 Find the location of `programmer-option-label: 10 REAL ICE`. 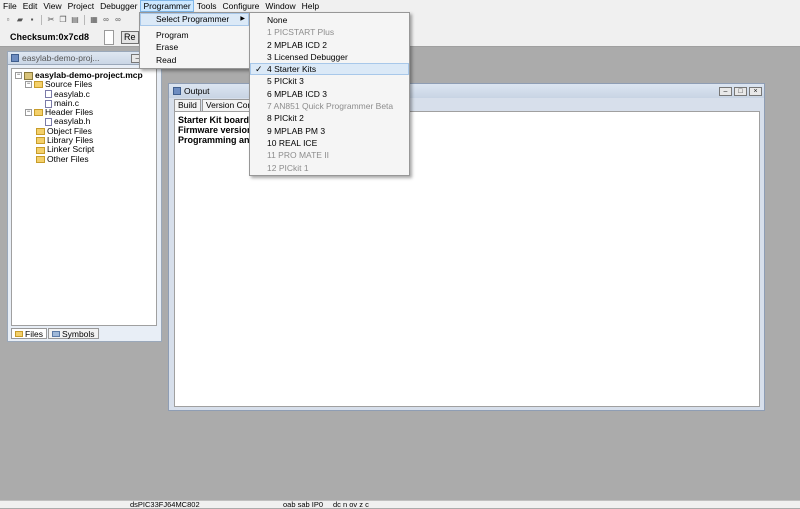

programmer-option-label: 10 REAL ICE is located at coordinates (292, 142).